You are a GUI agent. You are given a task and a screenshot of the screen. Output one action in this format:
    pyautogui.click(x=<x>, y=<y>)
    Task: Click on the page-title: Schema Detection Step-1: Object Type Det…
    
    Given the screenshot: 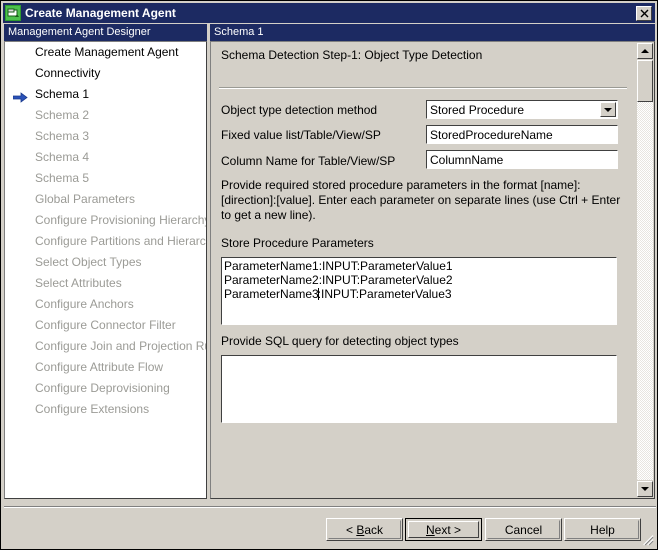 What is the action you would take?
    pyautogui.click(x=352, y=55)
    